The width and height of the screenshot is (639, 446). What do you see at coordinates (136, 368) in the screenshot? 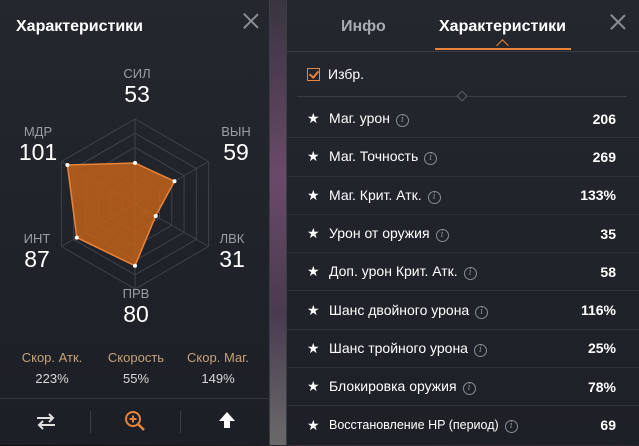
I see `secondary-stat-move-speed: Скорость 55%` at bounding box center [136, 368].